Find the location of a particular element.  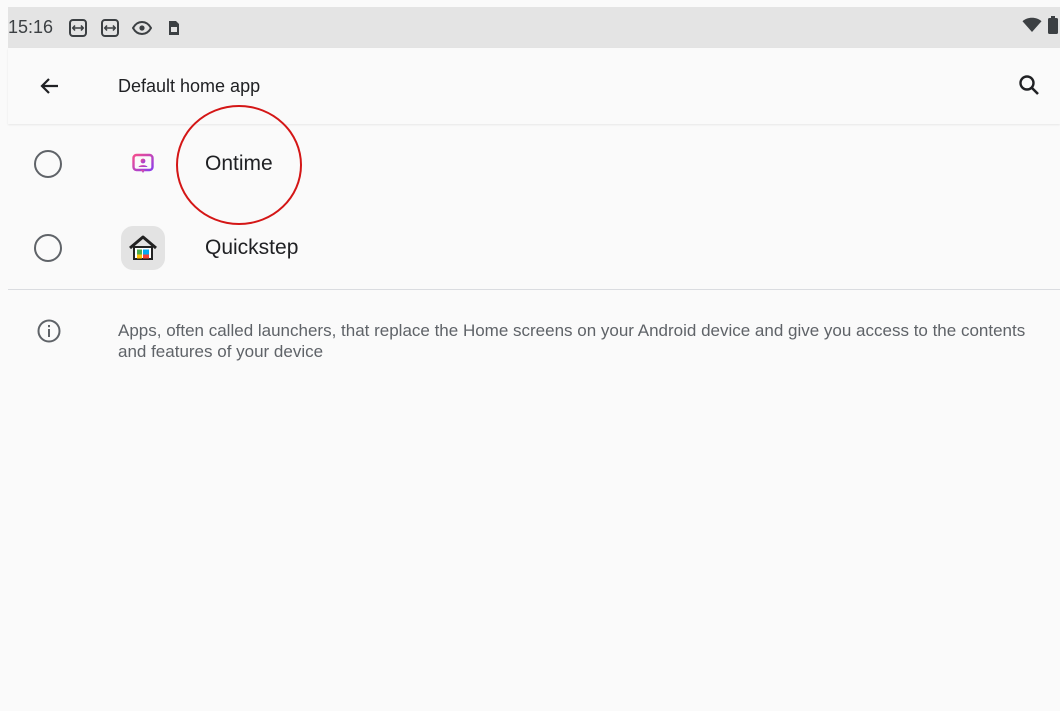

app-label-quickstep: Quickstep is located at coordinates (252, 247).